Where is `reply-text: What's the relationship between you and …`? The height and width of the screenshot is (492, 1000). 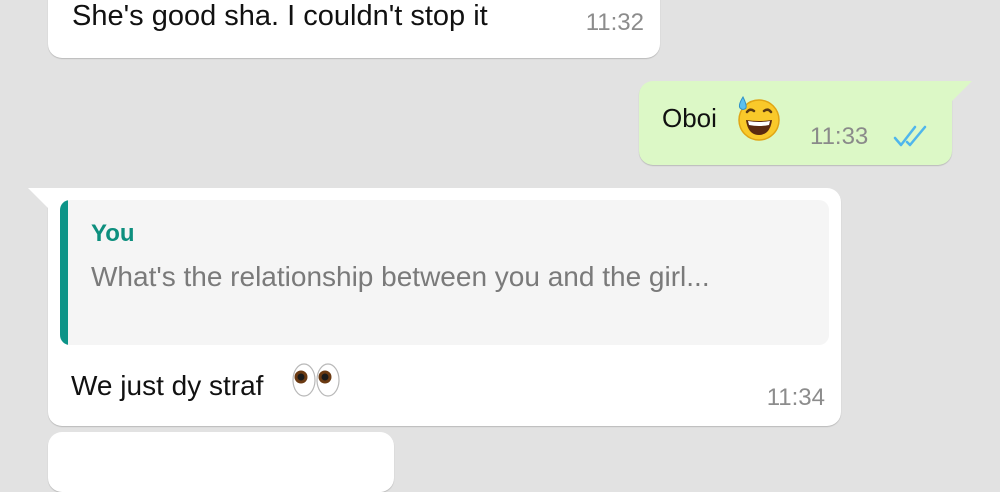
reply-text: What's the relationship between you and … is located at coordinates (400, 276).